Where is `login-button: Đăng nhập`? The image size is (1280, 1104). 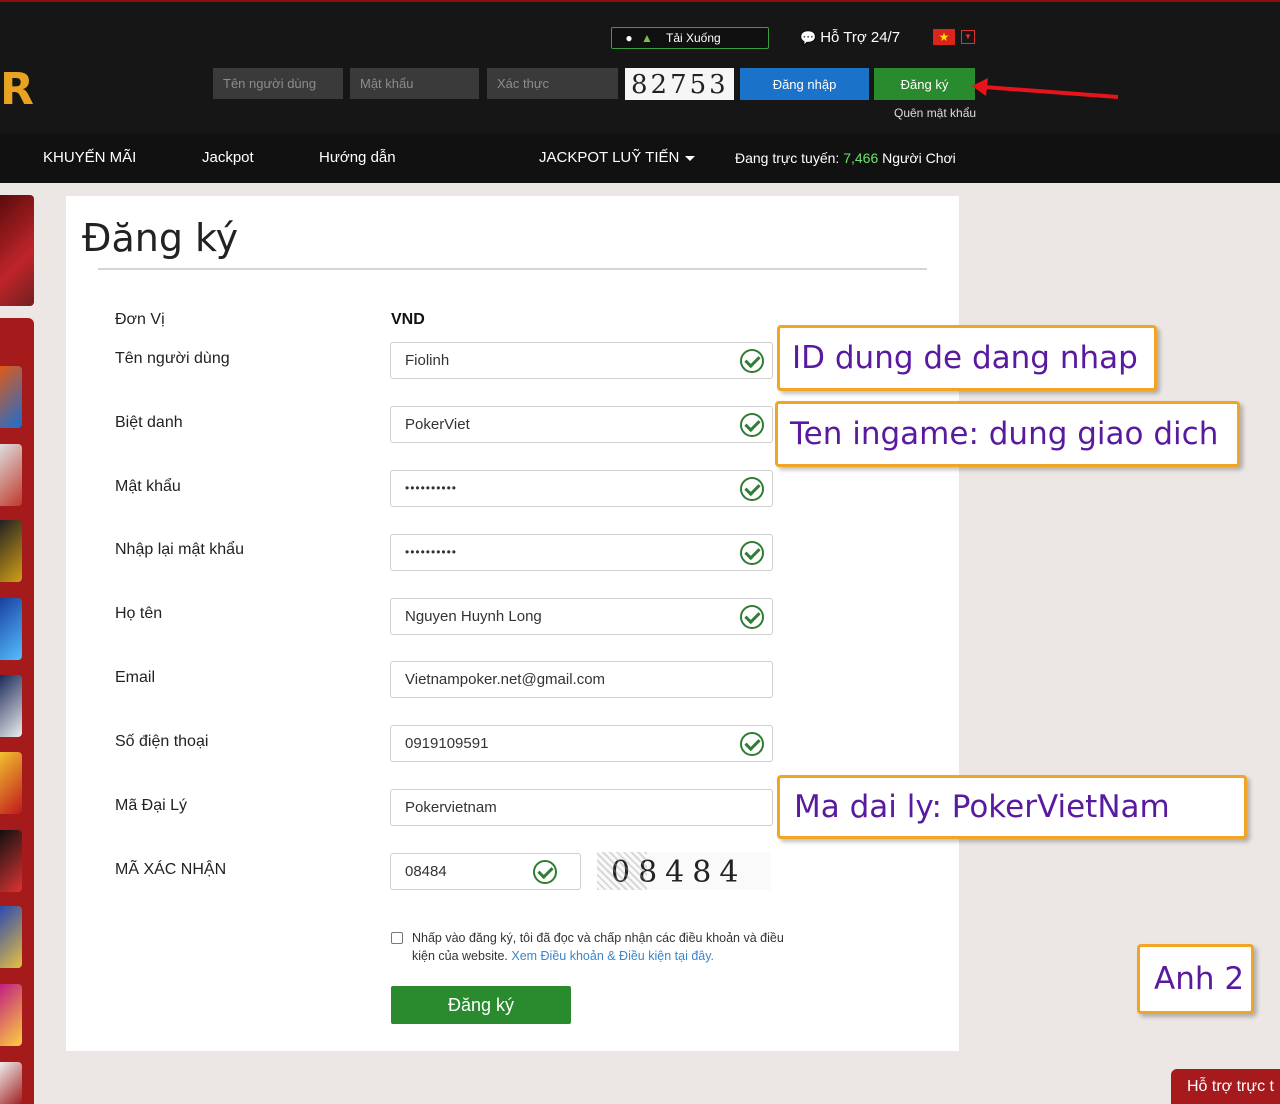 login-button: Đăng nhập is located at coordinates (804, 84).